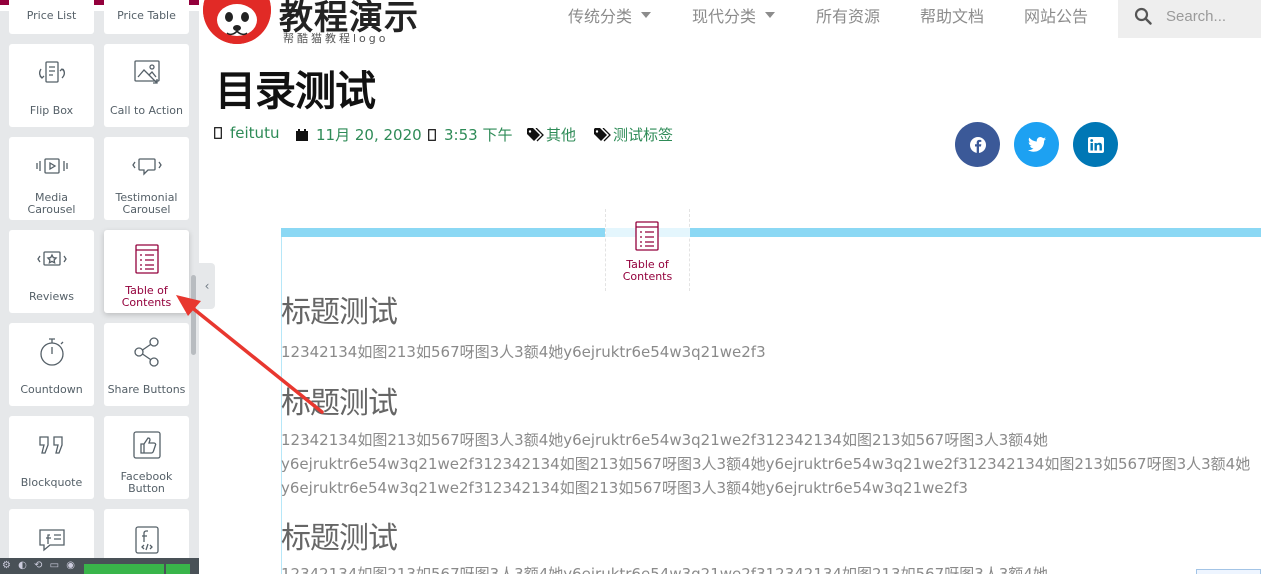  Describe the element at coordinates (600, 16) in the screenshot. I see `nav-label: 传统分类` at that location.